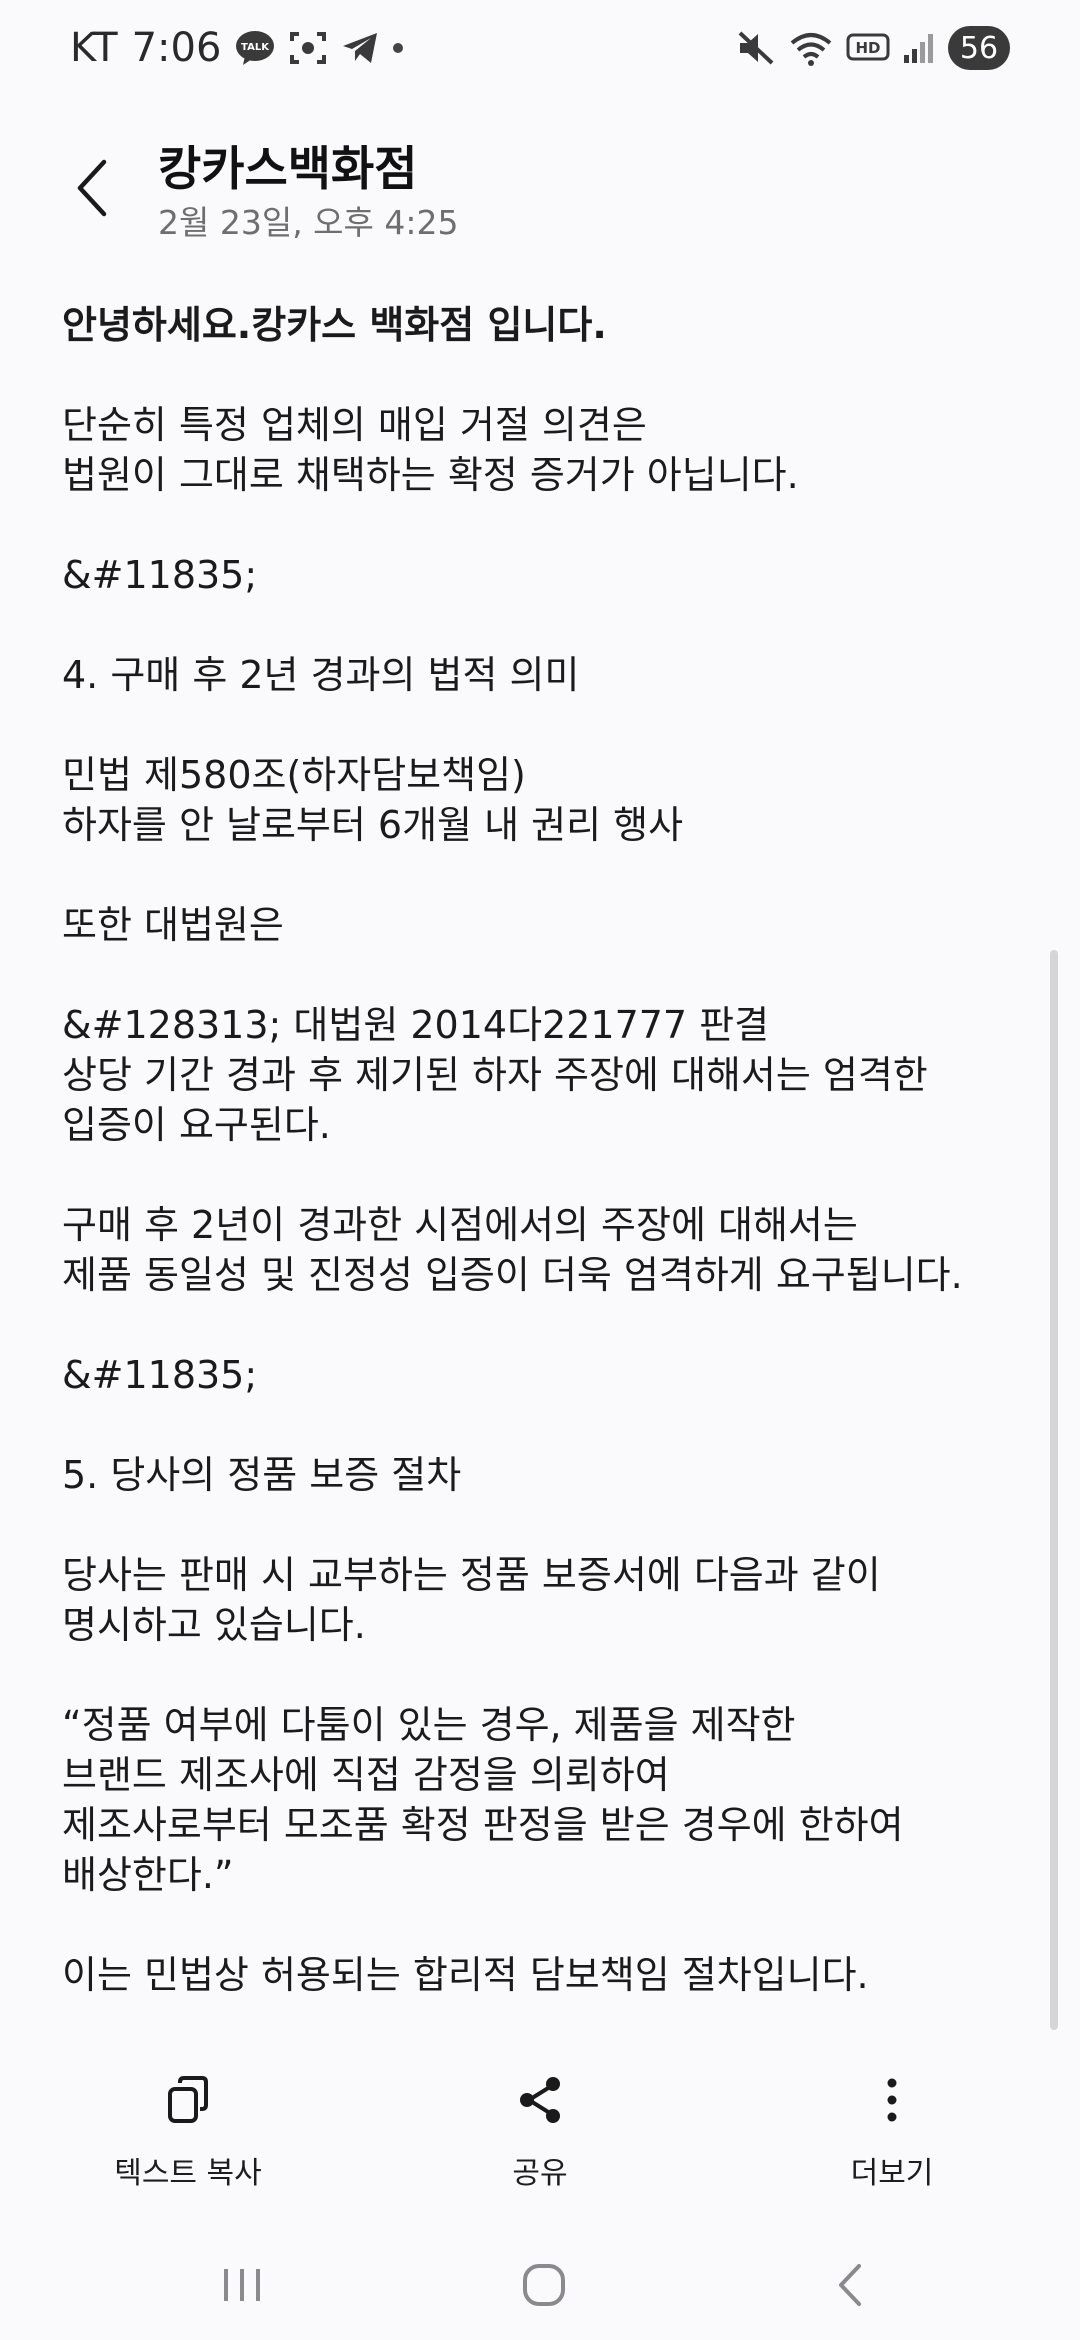 The height and width of the screenshot is (2340, 1080). I want to click on kakaotalk-icon: TALK, so click(255, 48).